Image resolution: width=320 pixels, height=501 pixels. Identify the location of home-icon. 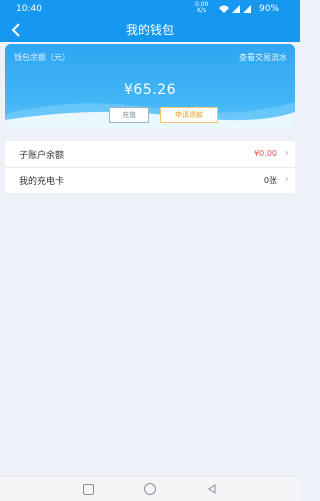
(150, 489).